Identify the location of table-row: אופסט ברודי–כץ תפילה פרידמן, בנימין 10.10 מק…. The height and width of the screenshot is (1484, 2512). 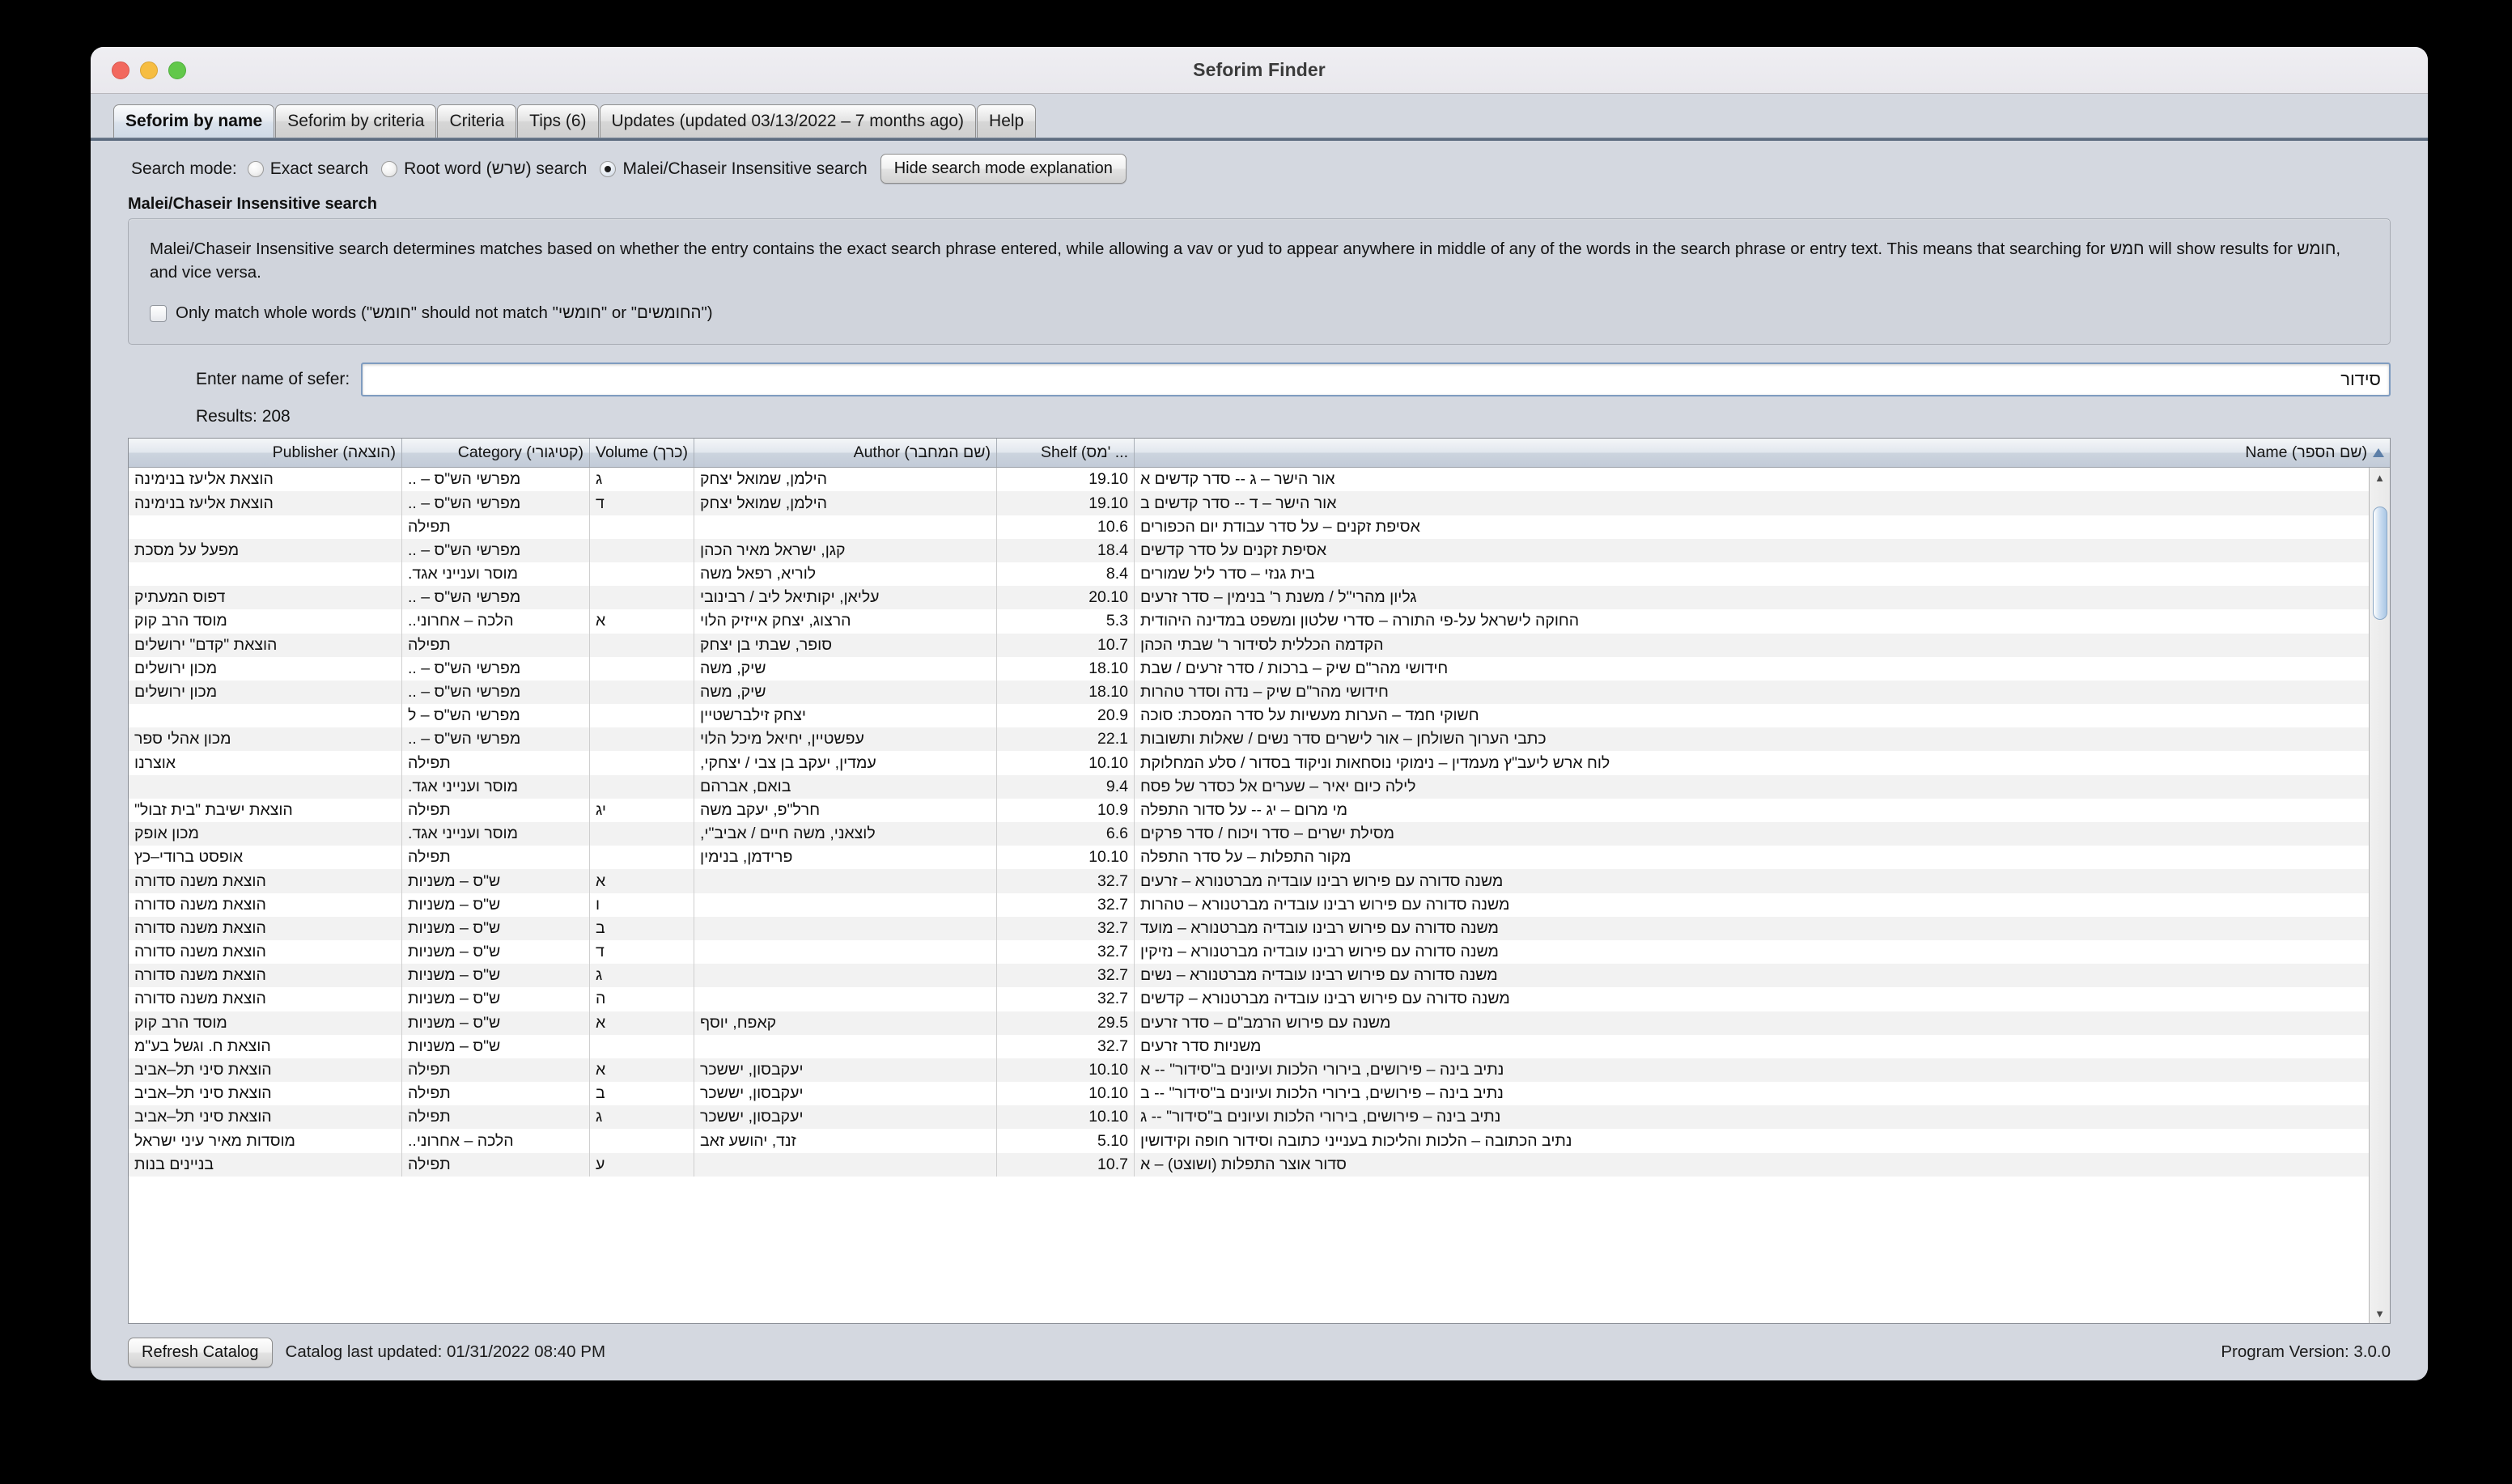
(1259, 858).